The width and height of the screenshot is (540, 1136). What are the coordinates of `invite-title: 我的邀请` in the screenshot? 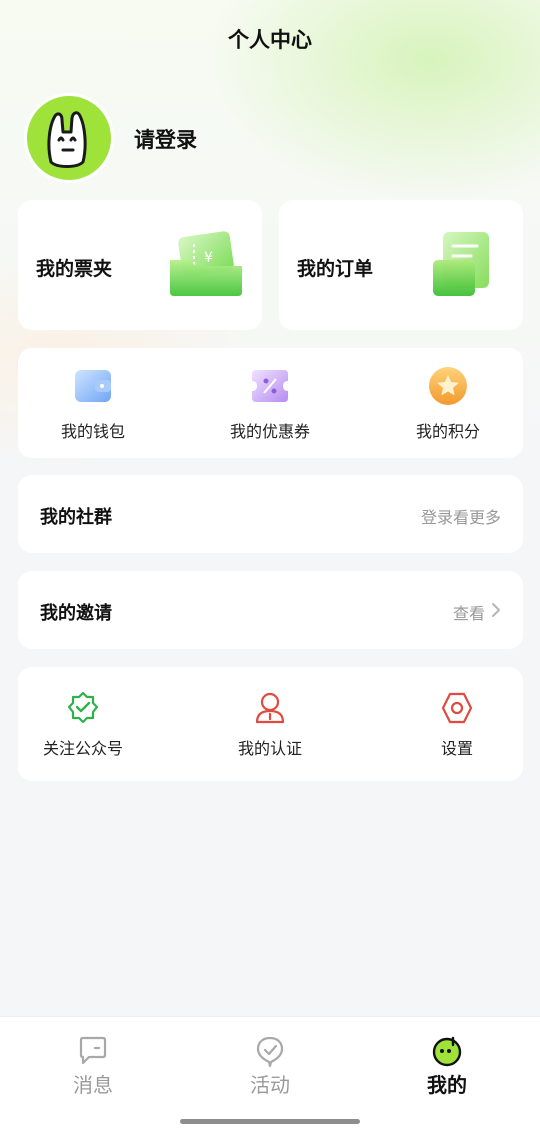 It's located at (76, 613).